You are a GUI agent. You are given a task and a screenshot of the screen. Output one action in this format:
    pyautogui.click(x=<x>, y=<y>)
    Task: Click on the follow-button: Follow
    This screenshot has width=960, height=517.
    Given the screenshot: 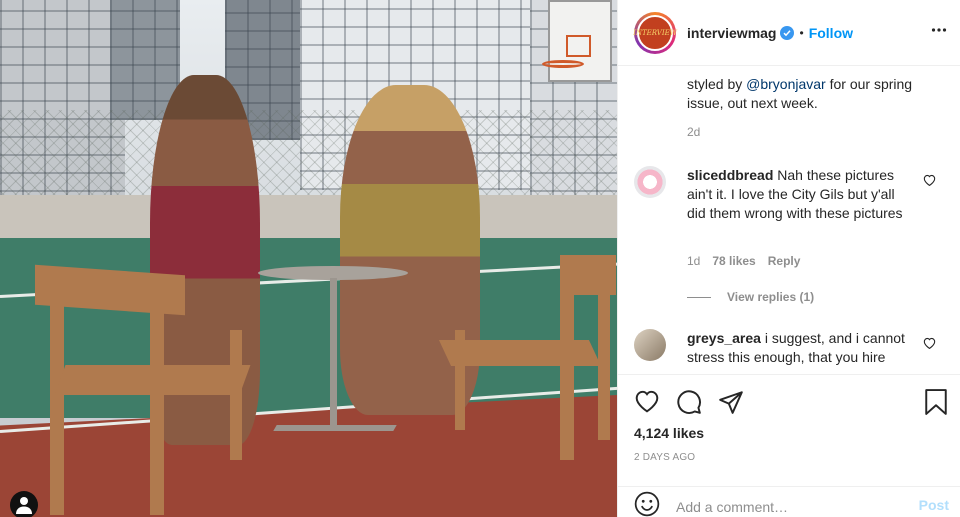 What is the action you would take?
    pyautogui.click(x=831, y=33)
    